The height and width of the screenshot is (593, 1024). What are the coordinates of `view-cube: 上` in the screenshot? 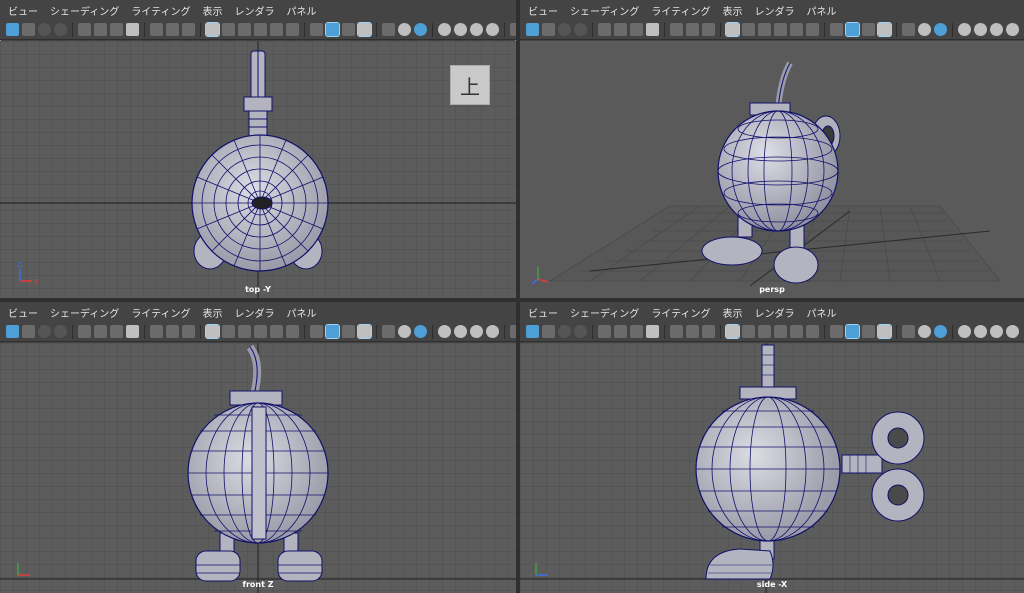 It's located at (470, 85).